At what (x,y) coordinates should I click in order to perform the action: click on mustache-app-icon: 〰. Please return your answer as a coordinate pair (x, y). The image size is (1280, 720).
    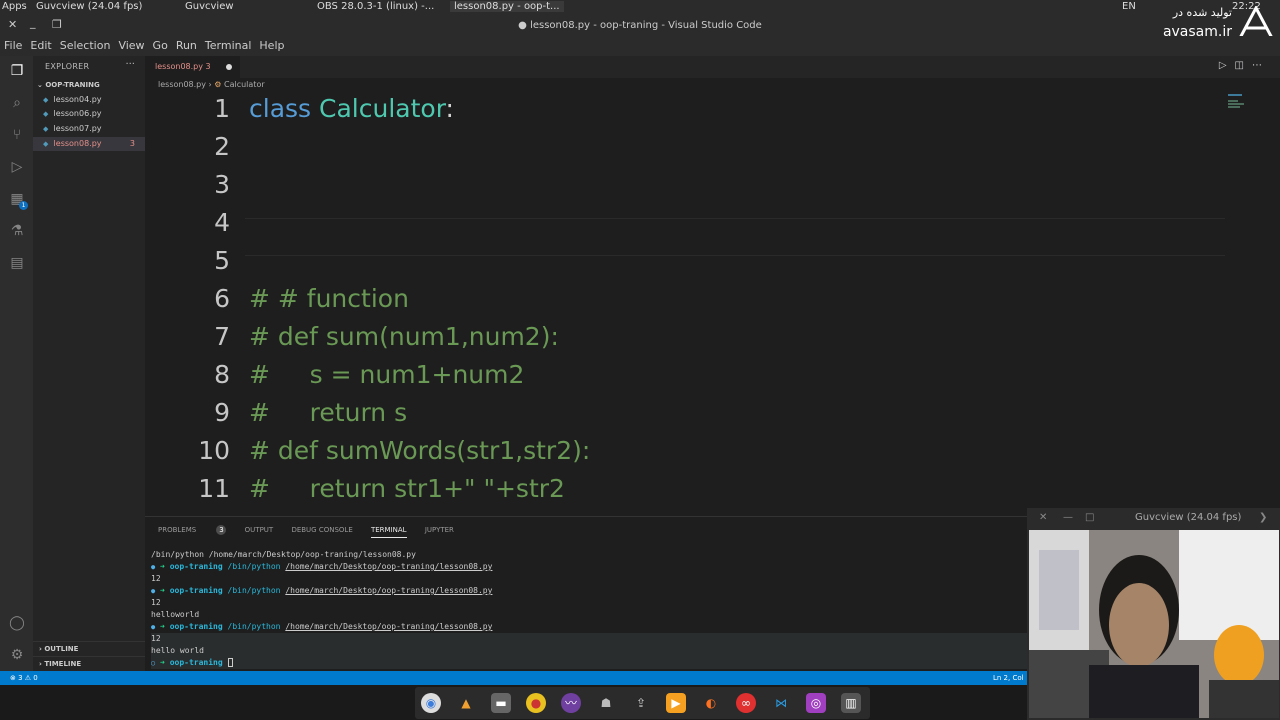
    Looking at the image, I should click on (571, 703).